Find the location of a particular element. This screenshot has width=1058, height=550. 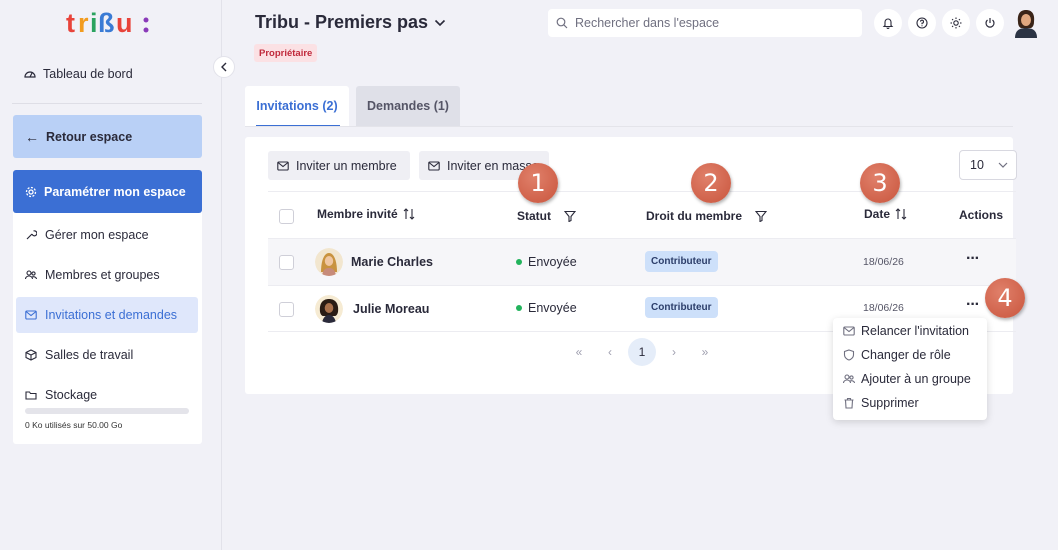

member-avatar is located at coordinates (329, 309).